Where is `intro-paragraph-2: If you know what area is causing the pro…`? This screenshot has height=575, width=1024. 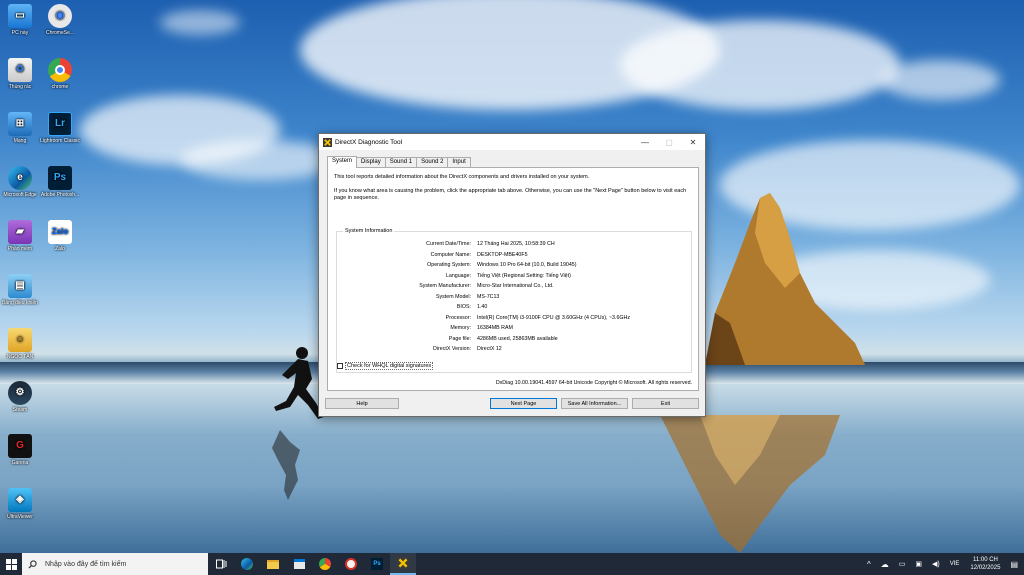 intro-paragraph-2: If you know what area is causing the pro… is located at coordinates (510, 194).